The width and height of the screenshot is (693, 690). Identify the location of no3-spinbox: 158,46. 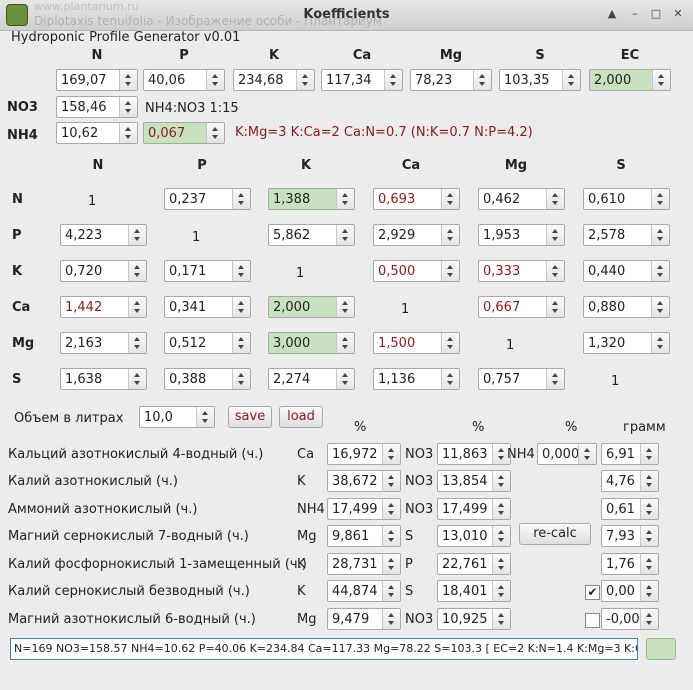
(97, 107).